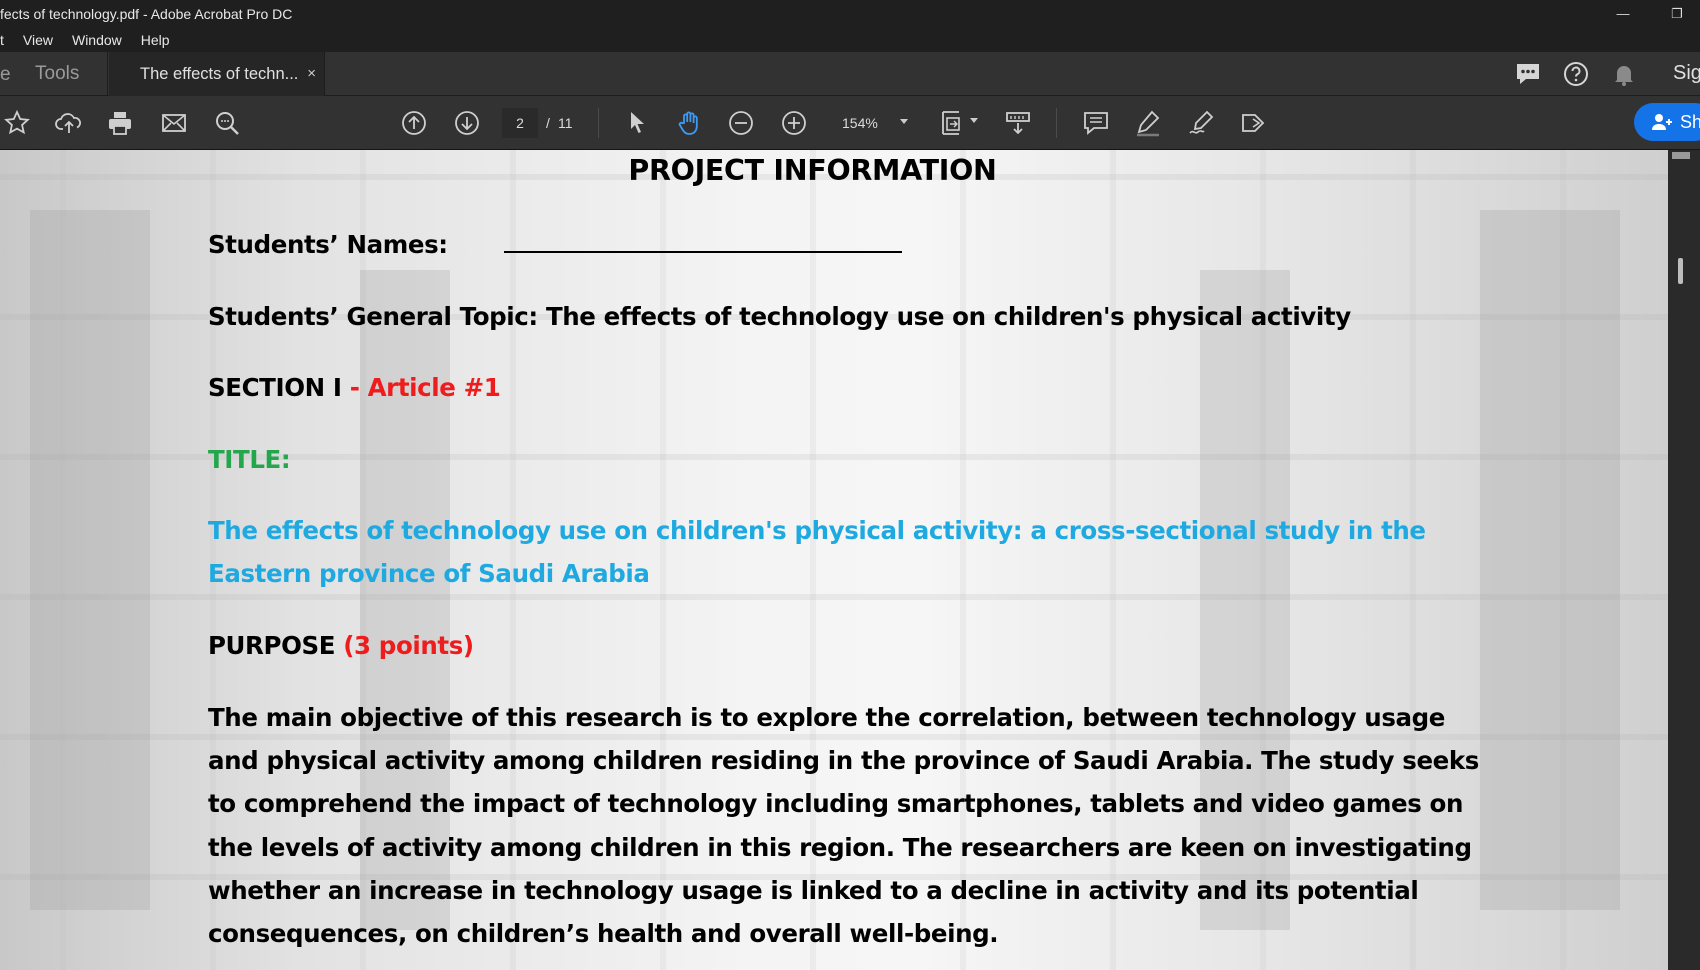  What do you see at coordinates (812, 170) in the screenshot?
I see `page-heading: PROJECT INFORMATION` at bounding box center [812, 170].